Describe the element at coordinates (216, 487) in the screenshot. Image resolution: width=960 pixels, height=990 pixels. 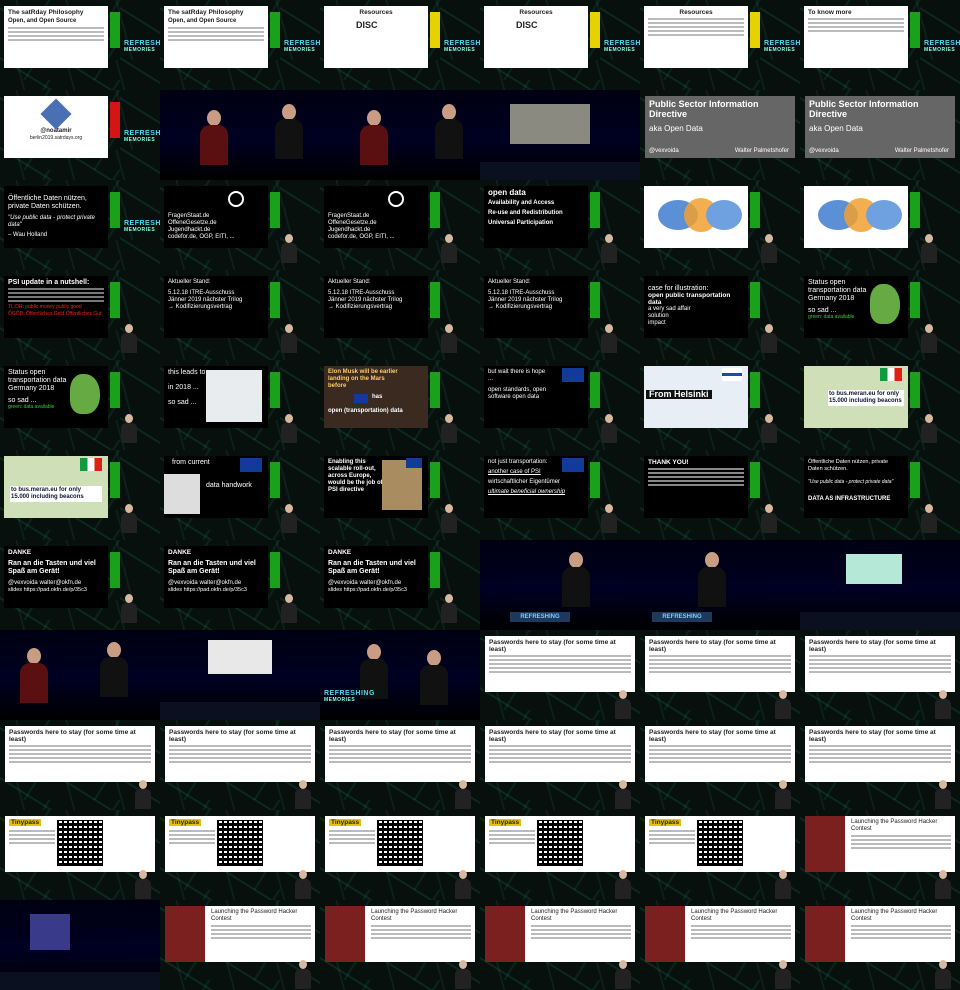
I see `slide: from current data handwork` at that location.